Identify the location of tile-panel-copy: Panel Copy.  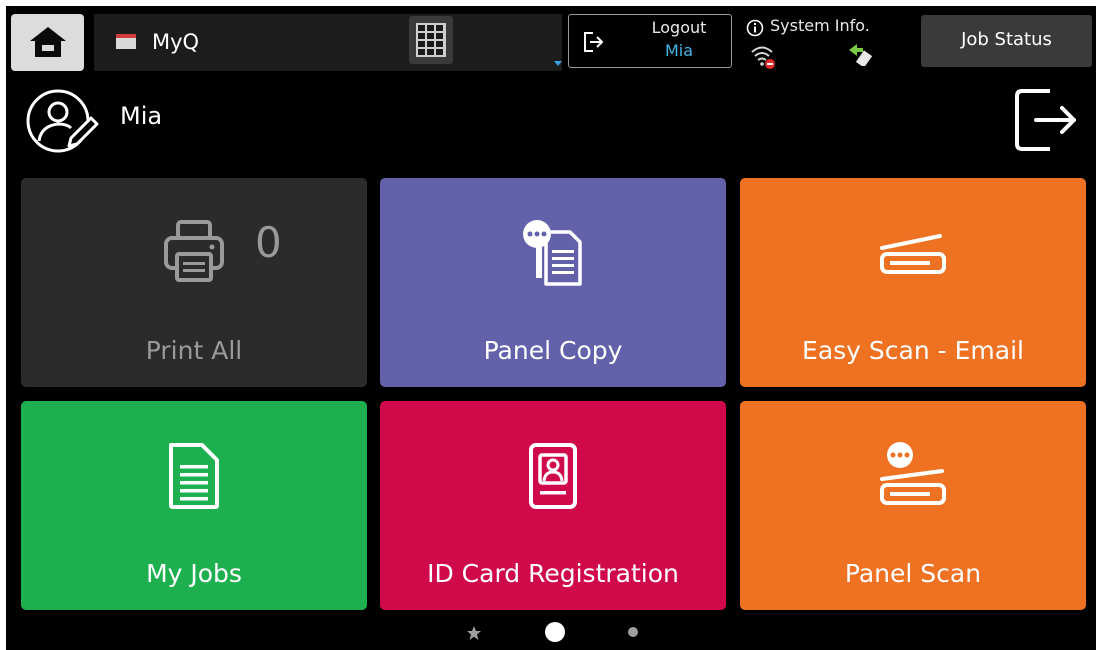
(553, 282).